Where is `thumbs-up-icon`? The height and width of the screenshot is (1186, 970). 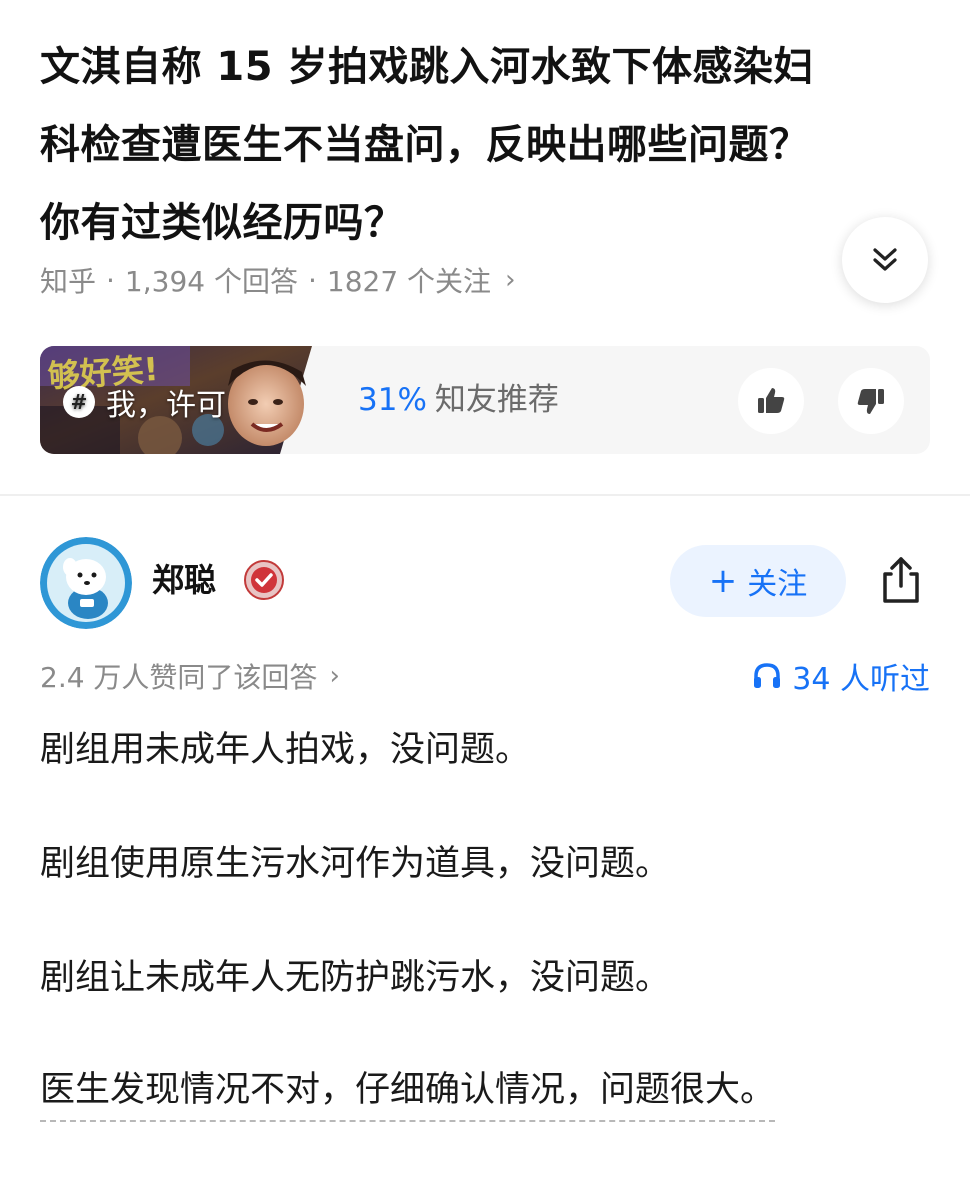
thumbs-up-icon is located at coordinates (771, 400).